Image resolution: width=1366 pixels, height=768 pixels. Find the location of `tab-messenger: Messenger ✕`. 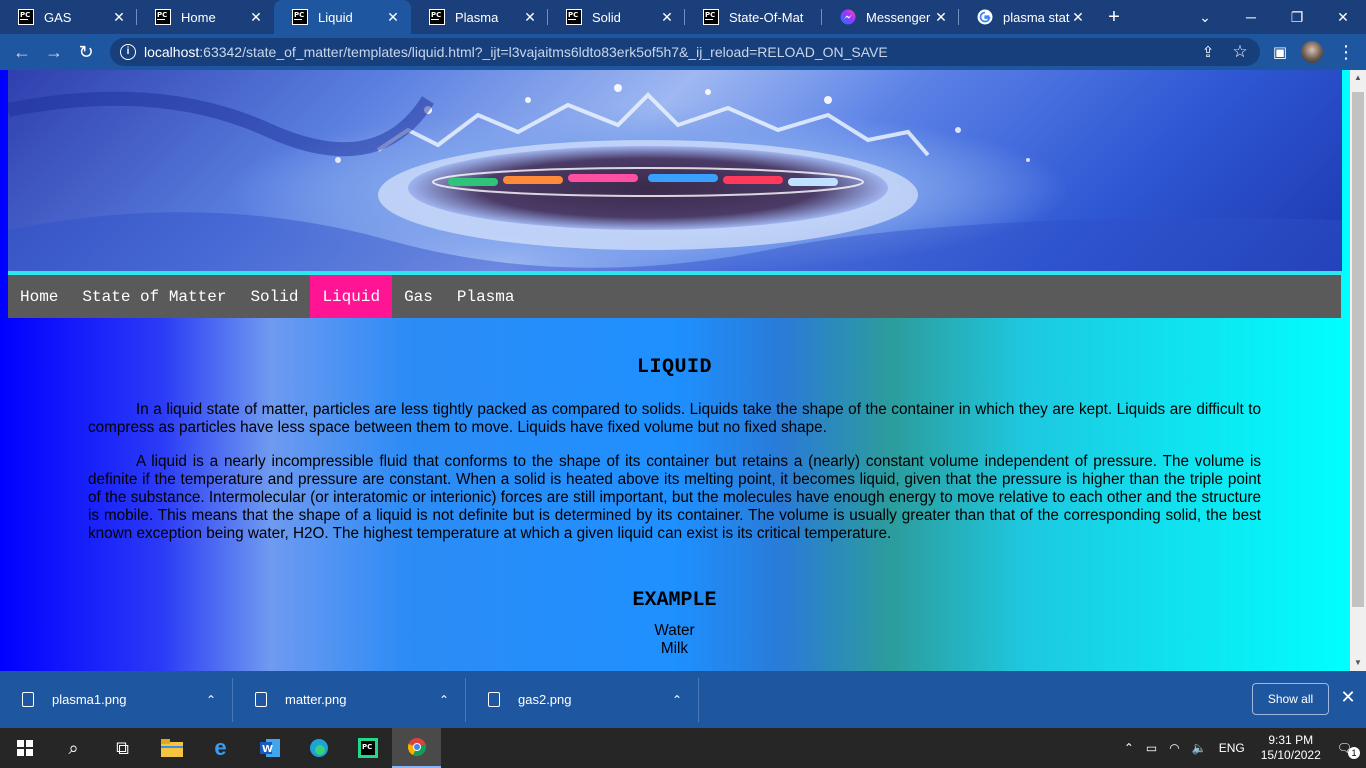

tab-messenger: Messenger ✕ is located at coordinates (890, 17).